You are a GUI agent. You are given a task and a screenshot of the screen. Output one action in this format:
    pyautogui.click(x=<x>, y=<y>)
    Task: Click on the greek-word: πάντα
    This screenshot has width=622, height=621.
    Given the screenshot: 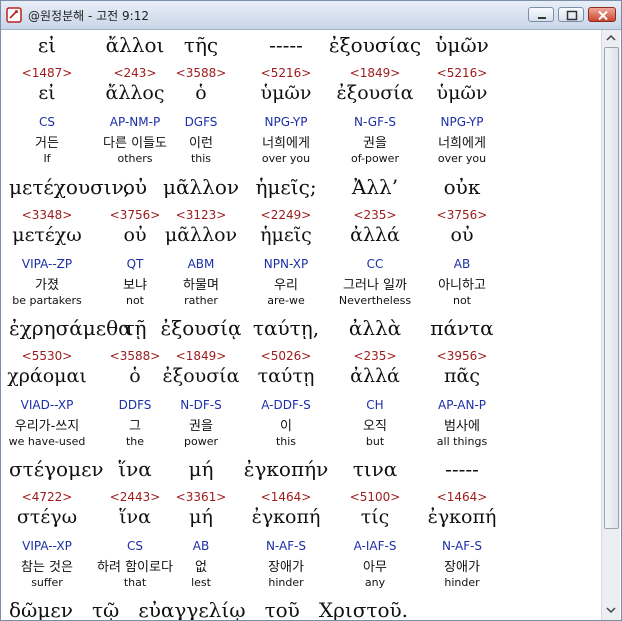 What is the action you would take?
    pyautogui.click(x=462, y=328)
    